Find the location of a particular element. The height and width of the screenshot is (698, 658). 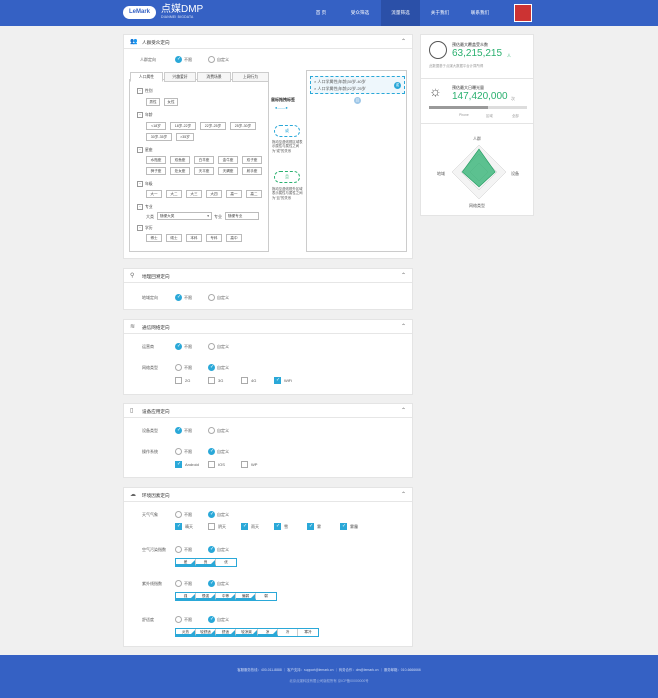

tag: 高一 is located at coordinates (234, 194).